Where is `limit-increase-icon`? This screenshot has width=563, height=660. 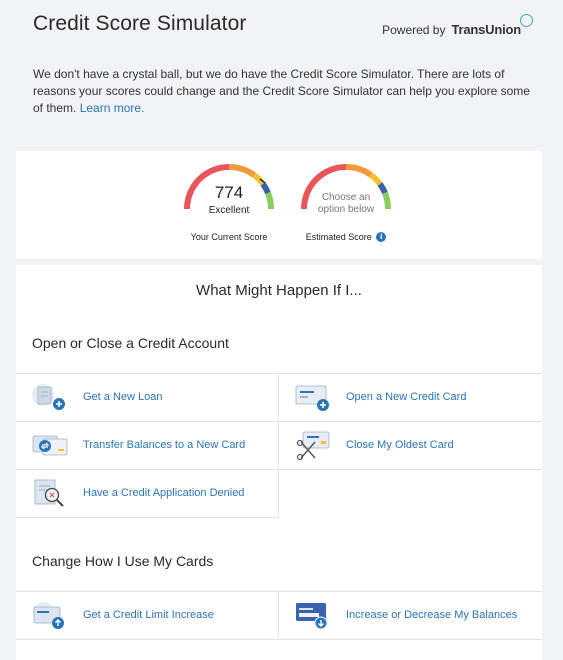 limit-increase-icon is located at coordinates (48, 615).